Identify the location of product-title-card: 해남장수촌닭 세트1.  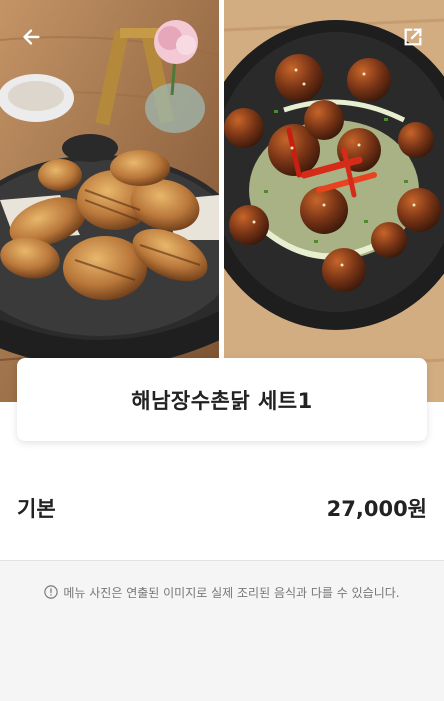
(222, 399).